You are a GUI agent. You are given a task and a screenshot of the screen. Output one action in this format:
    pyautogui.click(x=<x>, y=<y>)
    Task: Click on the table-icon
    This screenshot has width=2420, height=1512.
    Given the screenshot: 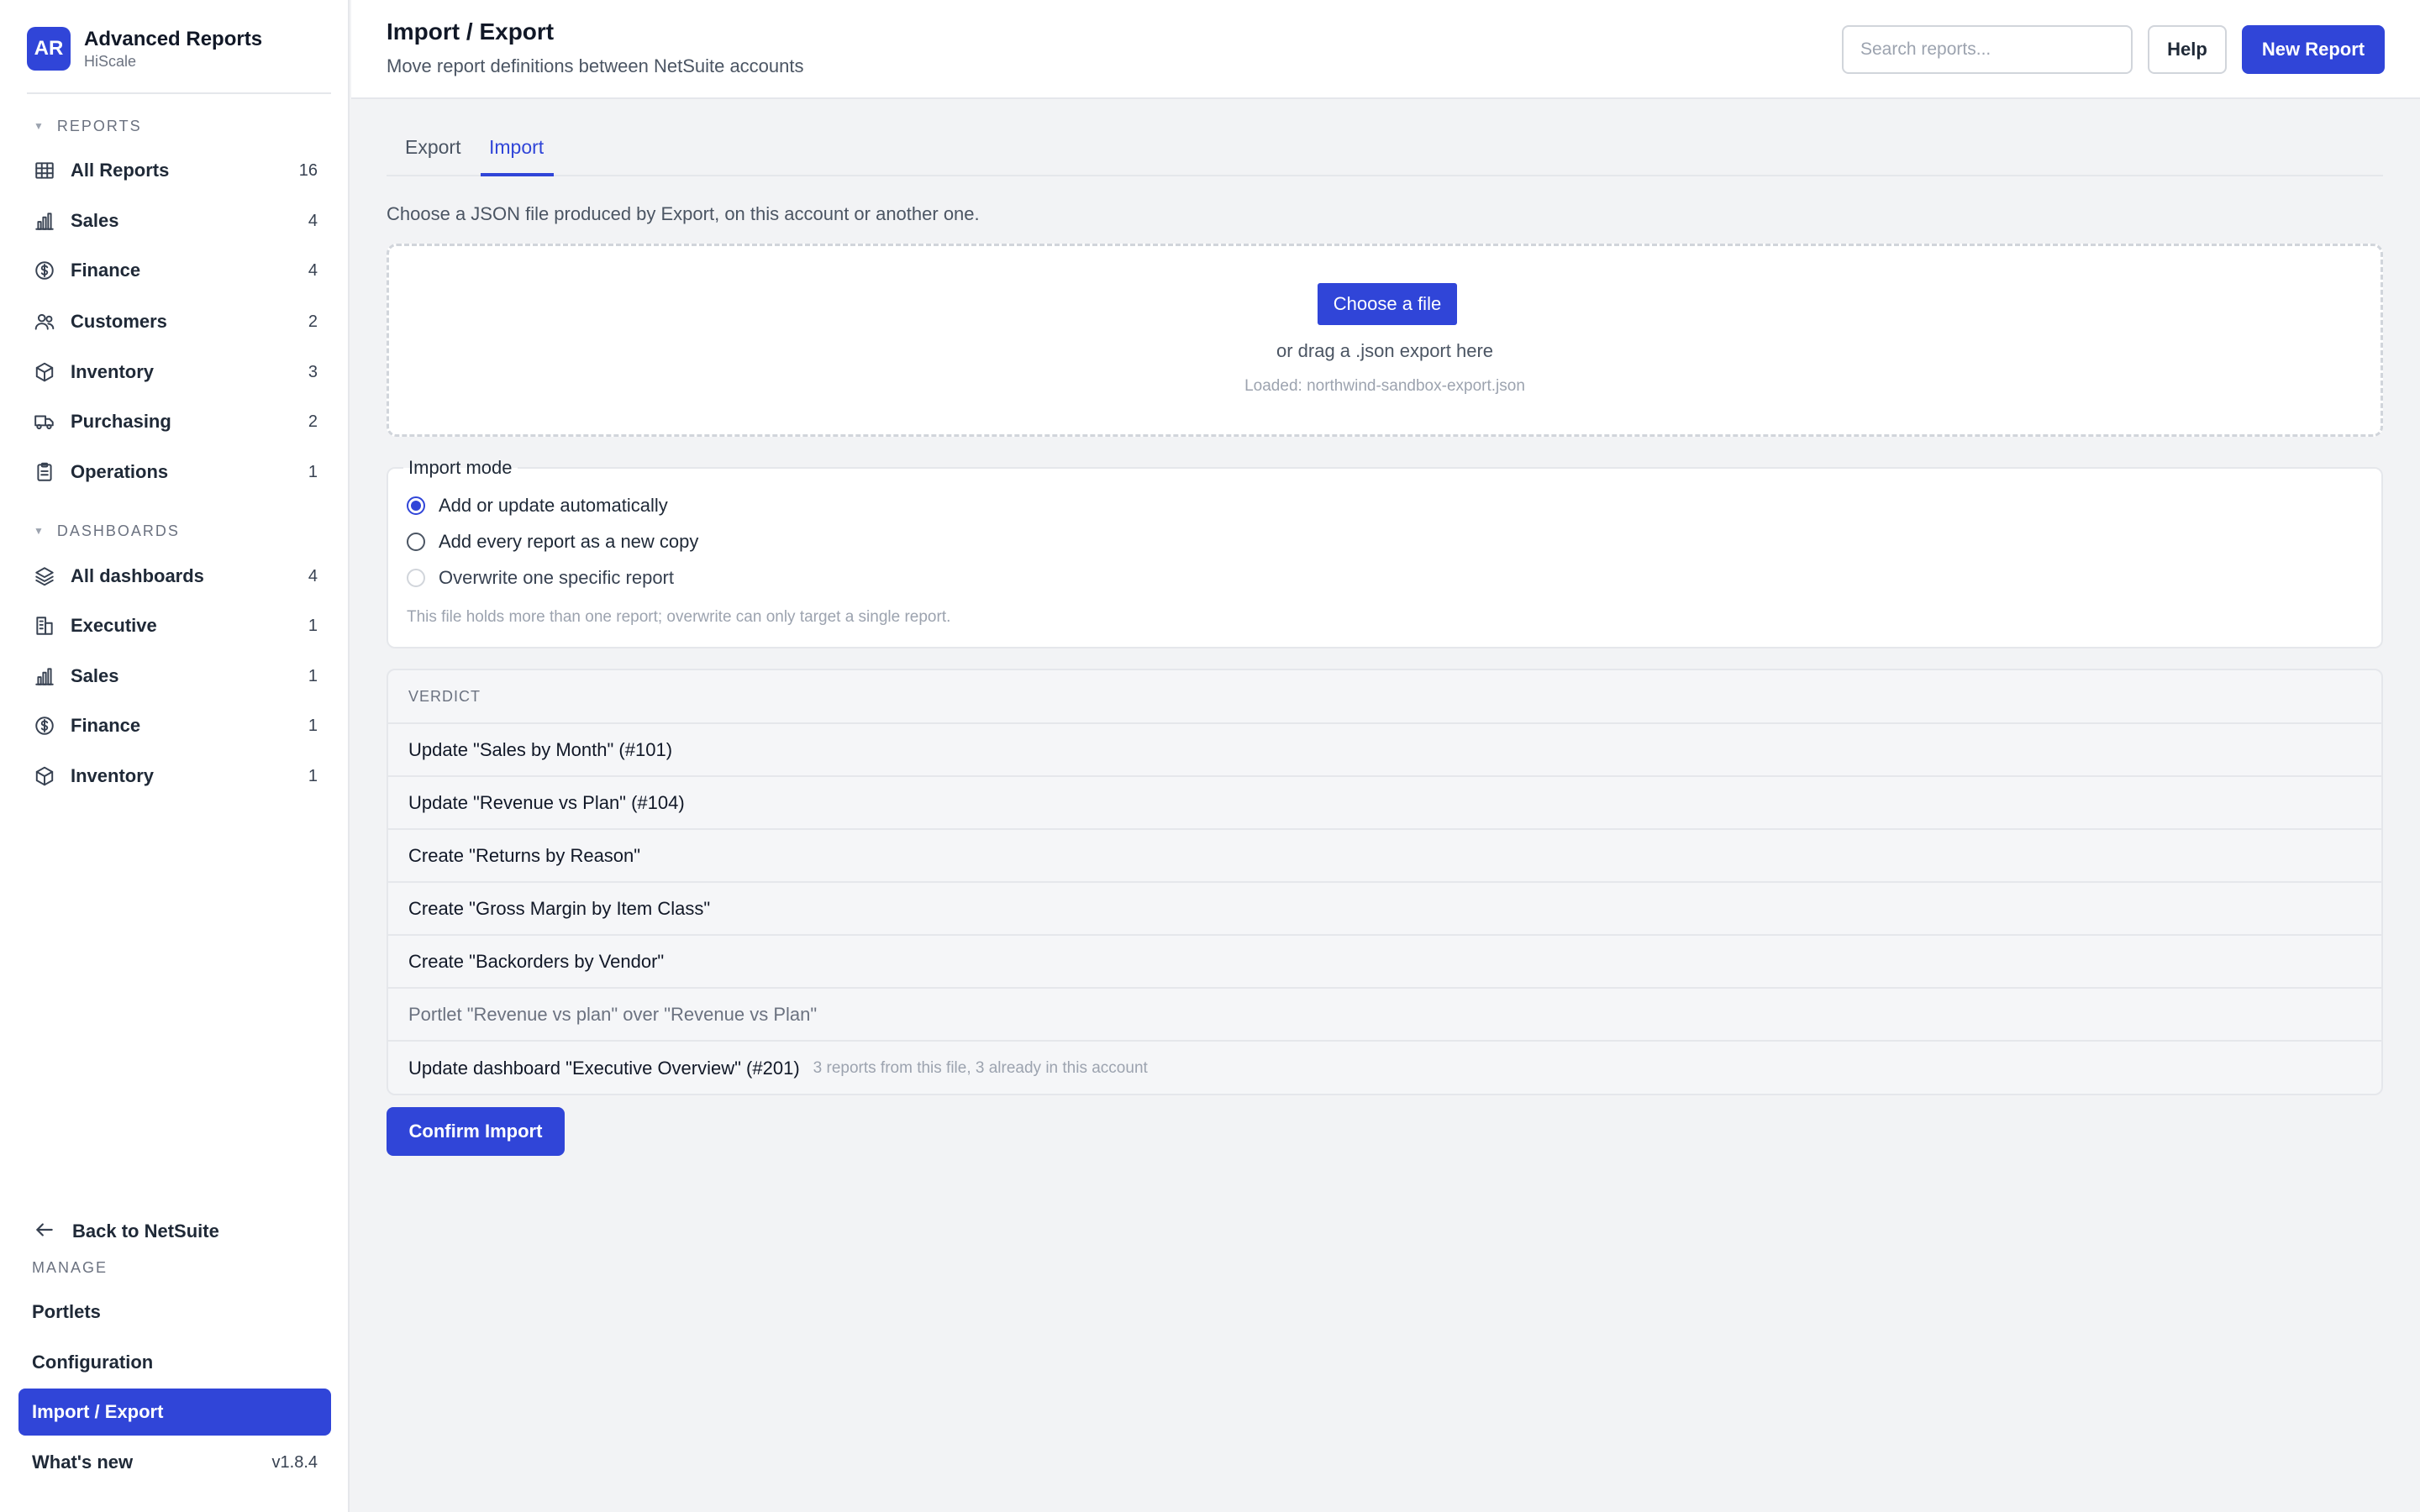 What is the action you would take?
    pyautogui.click(x=44, y=170)
    